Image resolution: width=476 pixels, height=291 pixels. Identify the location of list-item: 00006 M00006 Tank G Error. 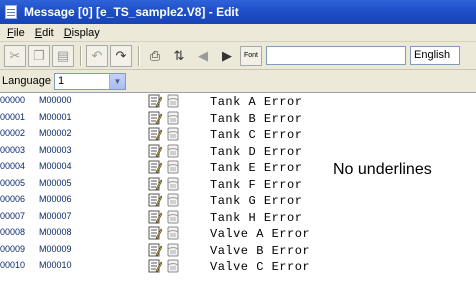
(238, 200).